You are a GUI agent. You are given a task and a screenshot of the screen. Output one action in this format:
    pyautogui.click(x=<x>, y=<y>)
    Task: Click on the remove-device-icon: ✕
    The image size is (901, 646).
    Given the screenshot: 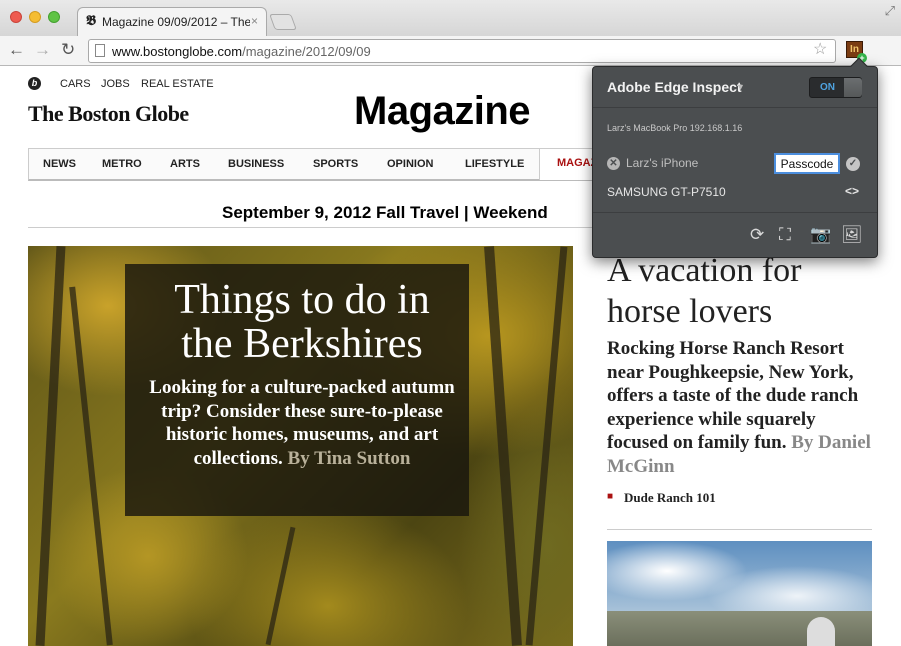 What is the action you would take?
    pyautogui.click(x=613, y=163)
    